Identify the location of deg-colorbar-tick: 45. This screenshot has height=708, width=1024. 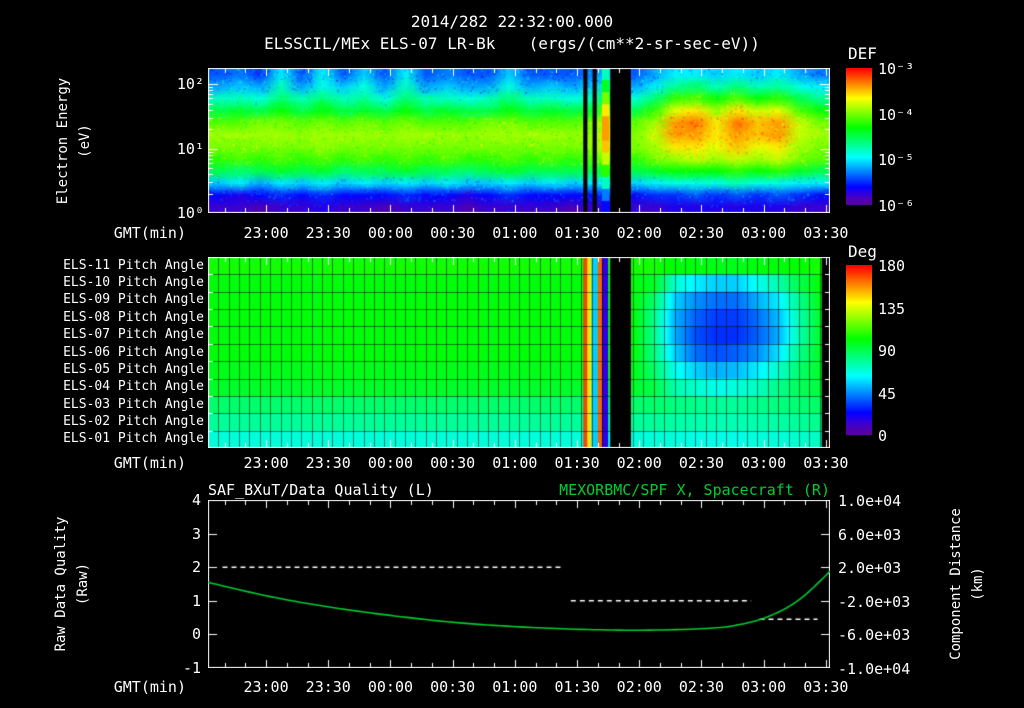
(887, 393).